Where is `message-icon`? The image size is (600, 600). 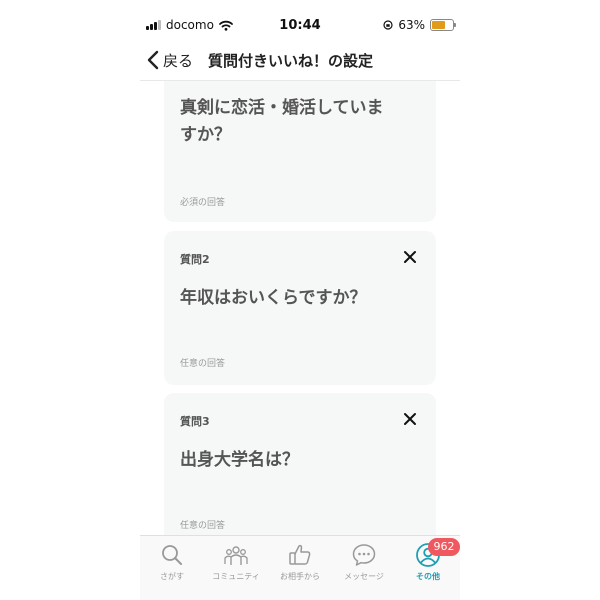
message-icon is located at coordinates (364, 555).